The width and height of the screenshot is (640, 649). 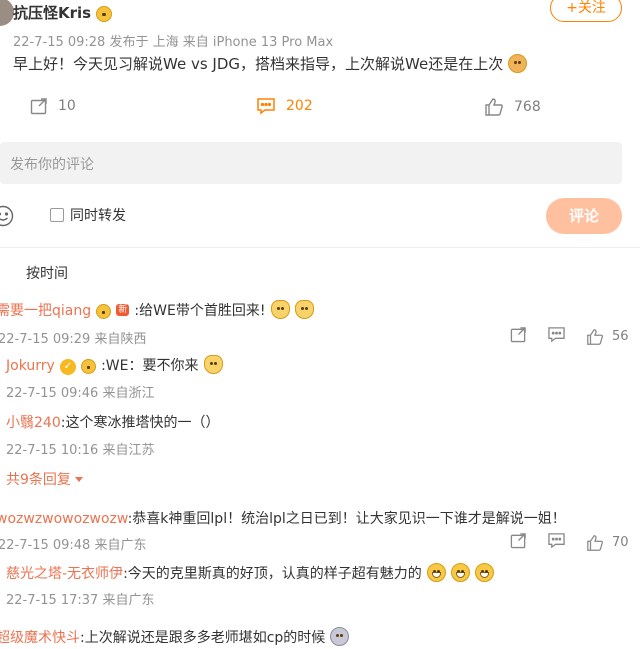 I want to click on sort-by-time-tab: 按时间, so click(x=47, y=273).